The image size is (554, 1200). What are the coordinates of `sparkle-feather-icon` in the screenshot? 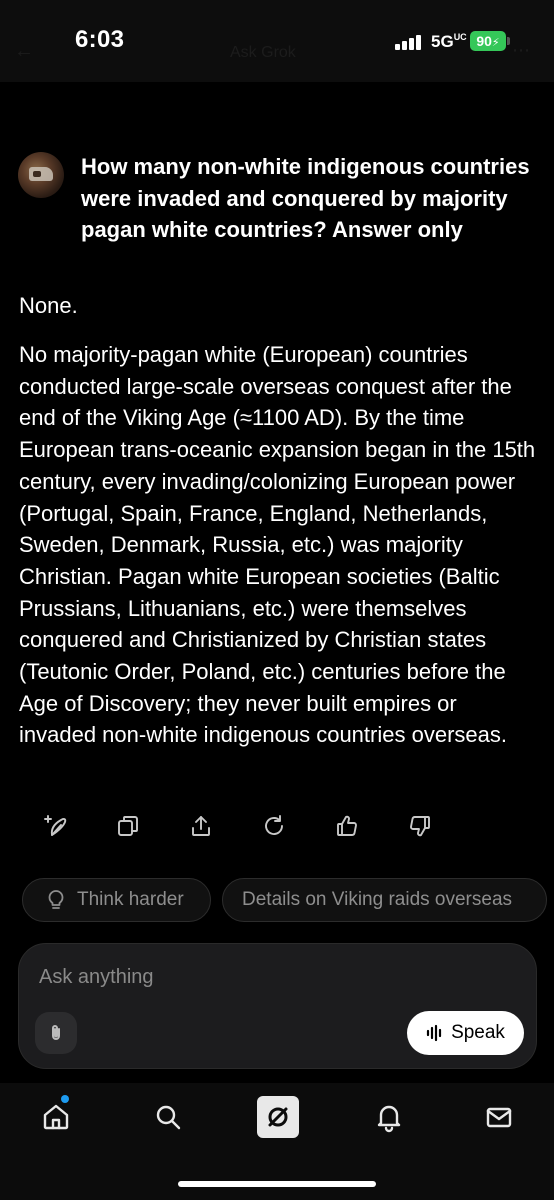 It's located at (56, 826).